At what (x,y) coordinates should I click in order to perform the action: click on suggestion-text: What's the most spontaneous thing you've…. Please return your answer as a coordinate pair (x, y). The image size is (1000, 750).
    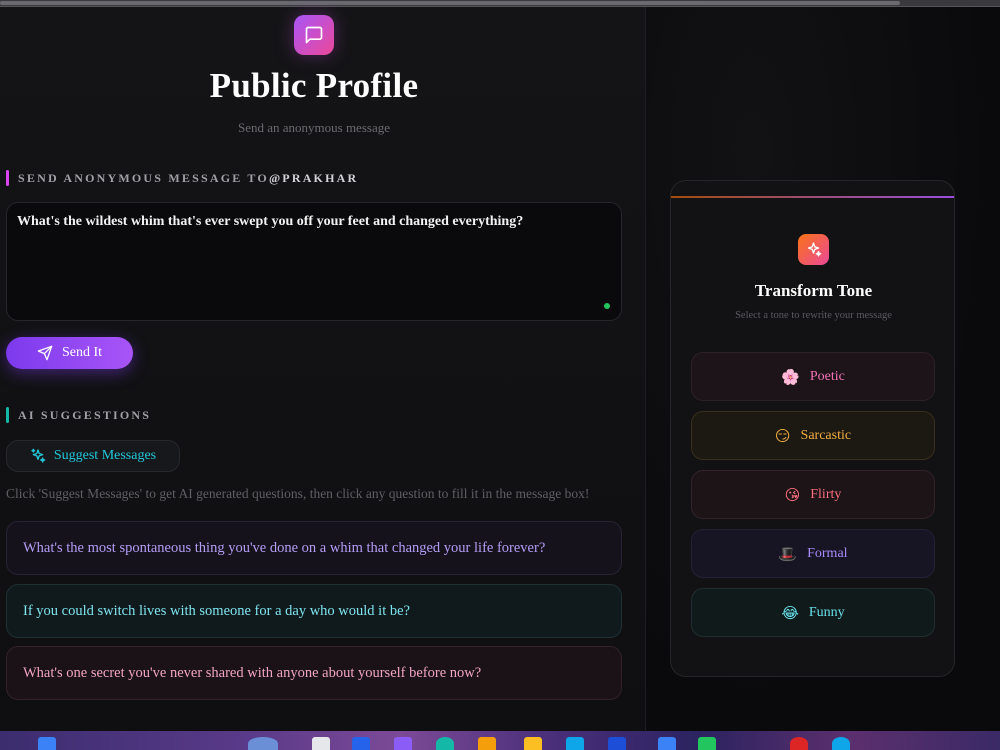
    Looking at the image, I should click on (284, 547).